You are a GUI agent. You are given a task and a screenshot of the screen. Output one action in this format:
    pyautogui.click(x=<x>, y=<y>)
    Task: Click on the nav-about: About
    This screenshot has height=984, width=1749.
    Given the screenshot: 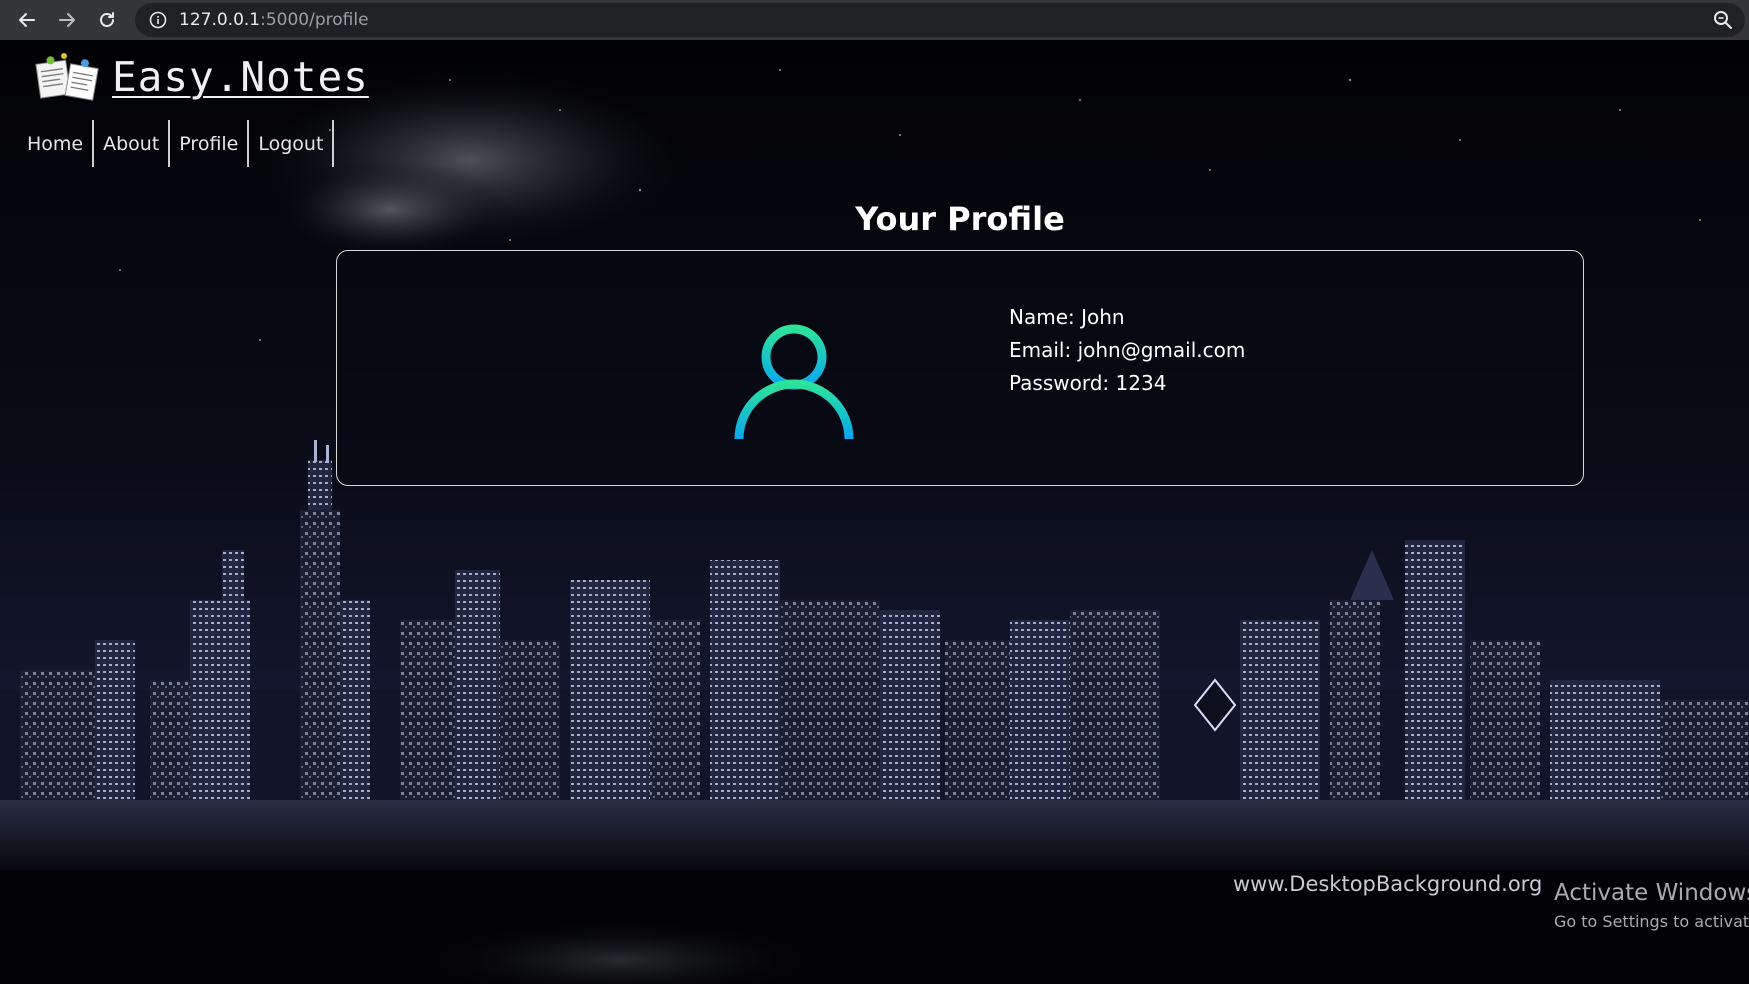 What is the action you would take?
    pyautogui.click(x=132, y=143)
    